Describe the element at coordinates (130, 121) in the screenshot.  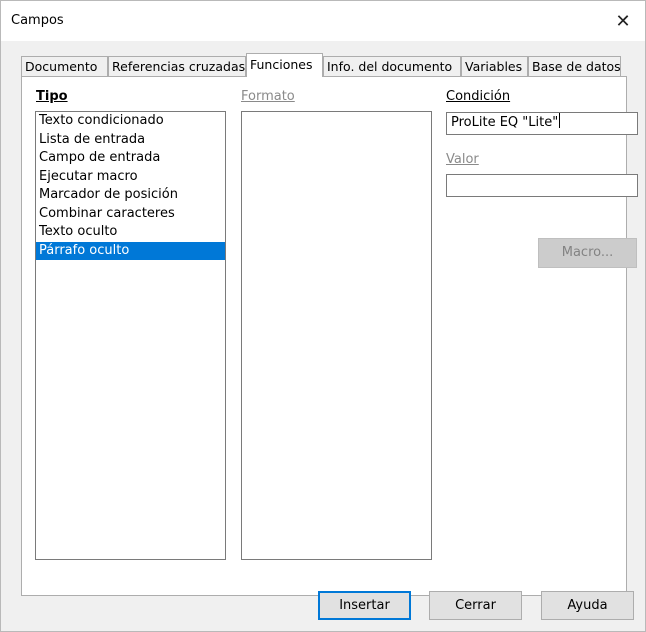
I see `list-item: Texto condicionado` at that location.